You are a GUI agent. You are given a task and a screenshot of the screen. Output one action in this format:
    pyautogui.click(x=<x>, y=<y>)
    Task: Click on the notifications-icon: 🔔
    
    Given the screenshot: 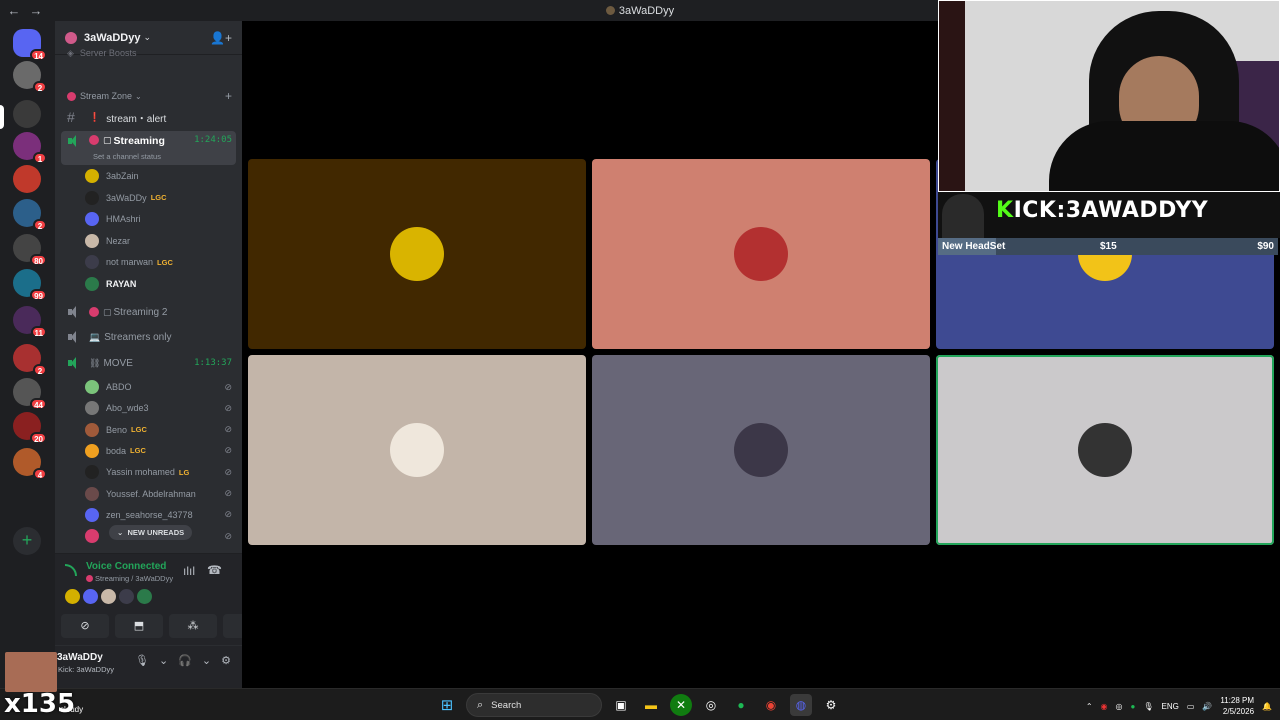 What is the action you would take?
    pyautogui.click(x=1267, y=706)
    